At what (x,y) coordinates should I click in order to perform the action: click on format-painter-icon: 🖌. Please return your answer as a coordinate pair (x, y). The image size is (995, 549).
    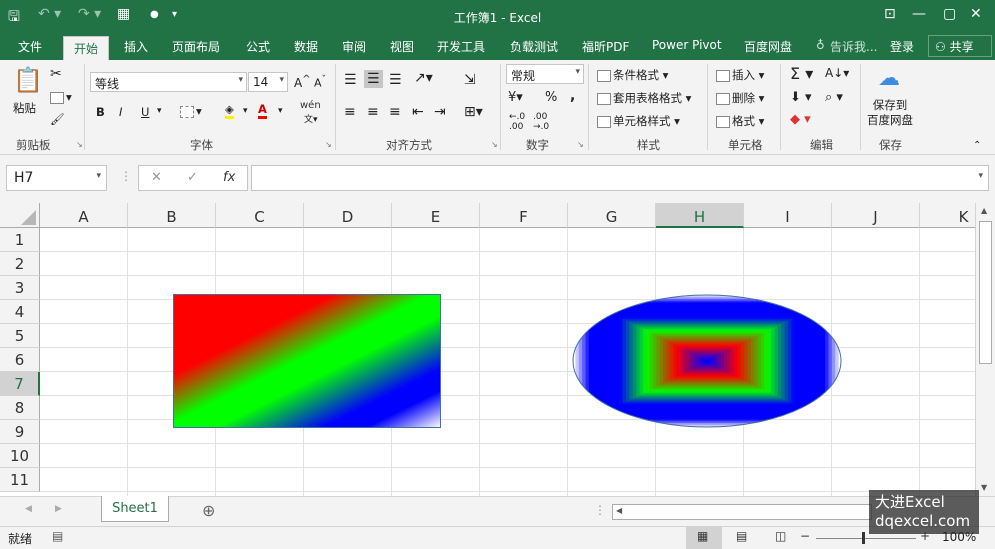
    Looking at the image, I should click on (57, 119).